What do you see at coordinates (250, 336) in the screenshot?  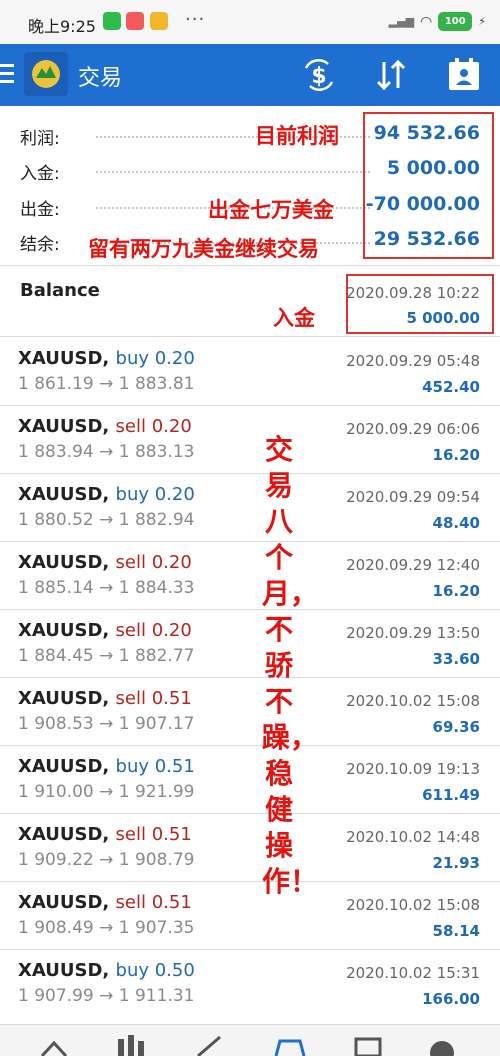 I see `divider` at bounding box center [250, 336].